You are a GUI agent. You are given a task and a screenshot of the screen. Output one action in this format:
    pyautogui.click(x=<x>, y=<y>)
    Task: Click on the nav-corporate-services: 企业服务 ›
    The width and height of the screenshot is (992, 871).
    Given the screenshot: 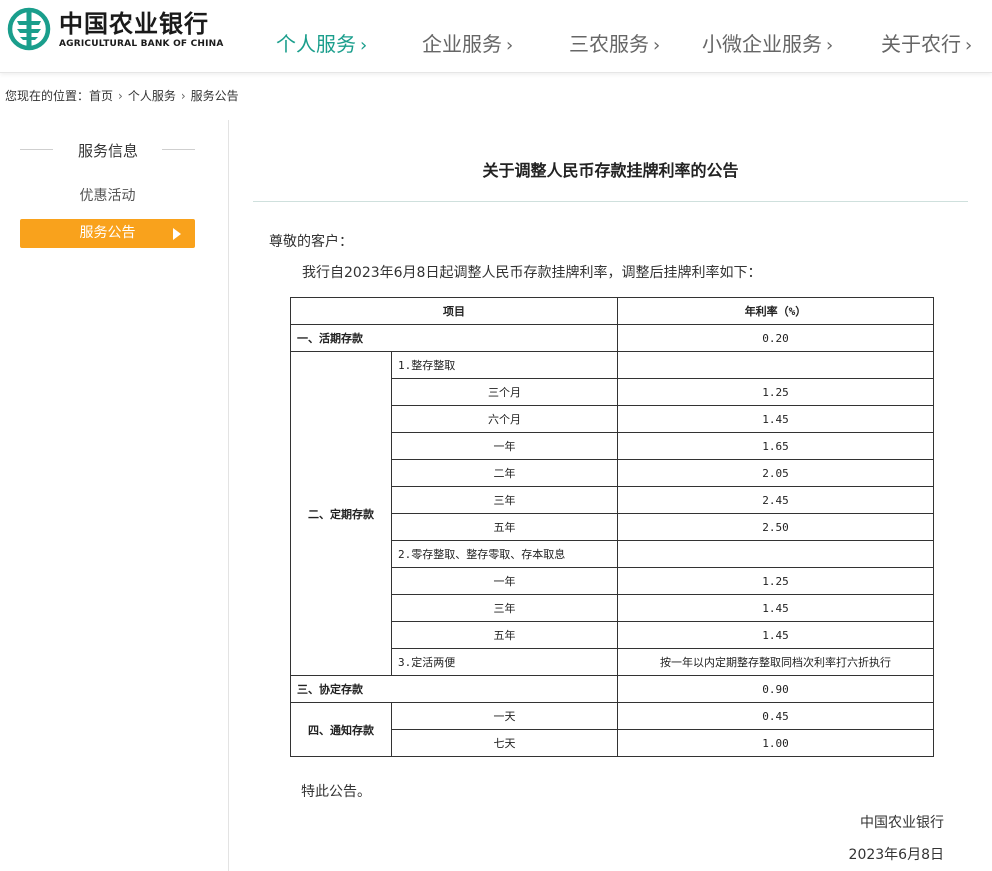 What is the action you would take?
    pyautogui.click(x=467, y=42)
    